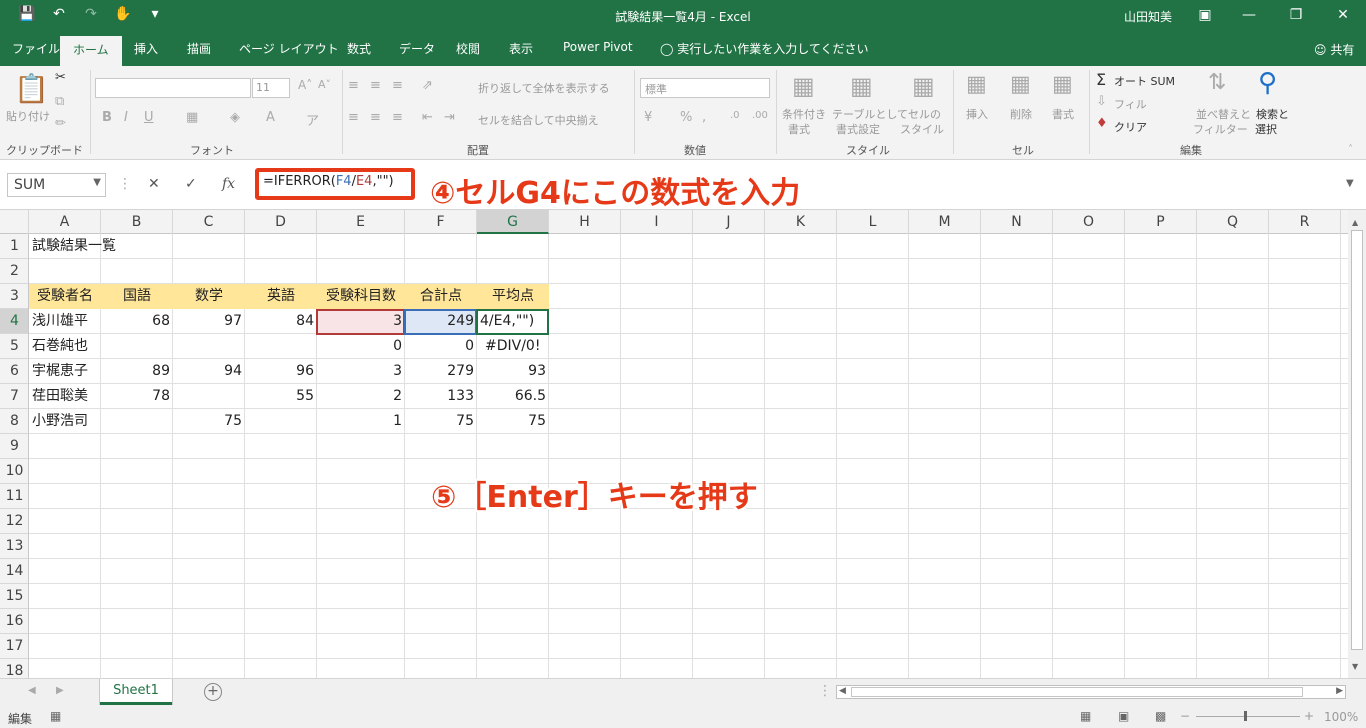 The width and height of the screenshot is (1366, 728). What do you see at coordinates (235, 117) in the screenshot?
I see `fill-color-icon: ◈` at bounding box center [235, 117].